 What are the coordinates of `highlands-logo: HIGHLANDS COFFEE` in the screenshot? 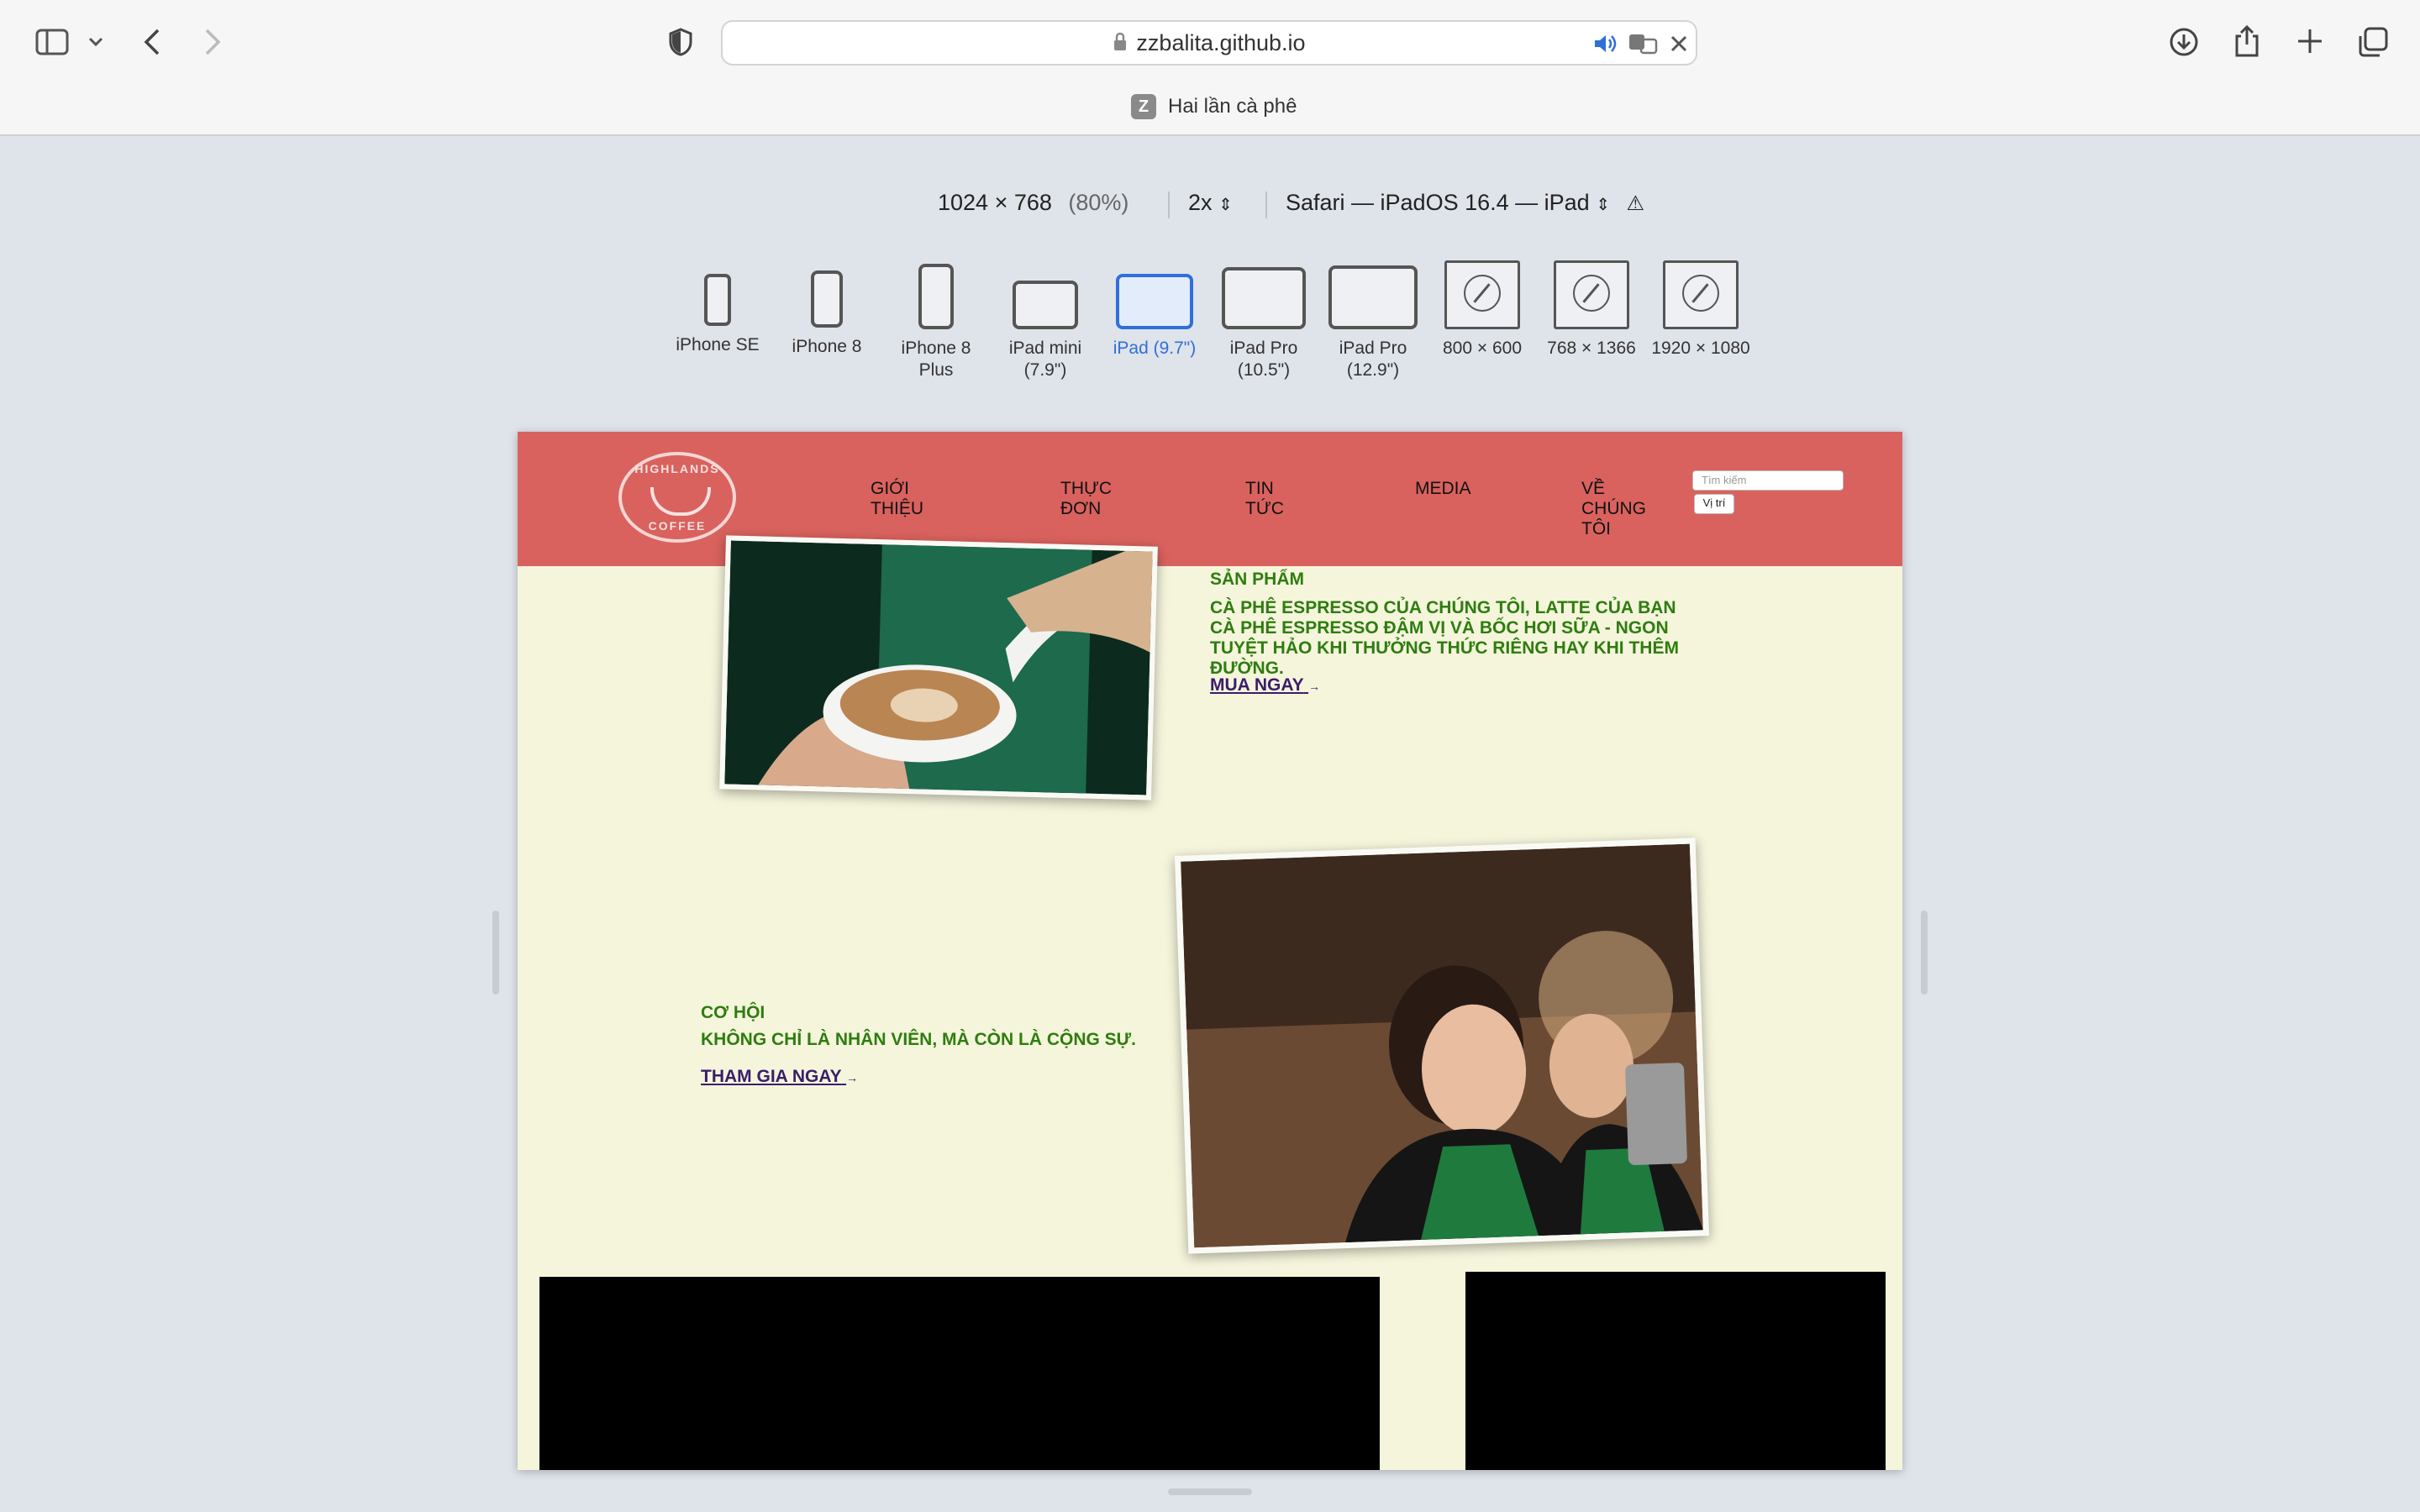 It's located at (677, 497).